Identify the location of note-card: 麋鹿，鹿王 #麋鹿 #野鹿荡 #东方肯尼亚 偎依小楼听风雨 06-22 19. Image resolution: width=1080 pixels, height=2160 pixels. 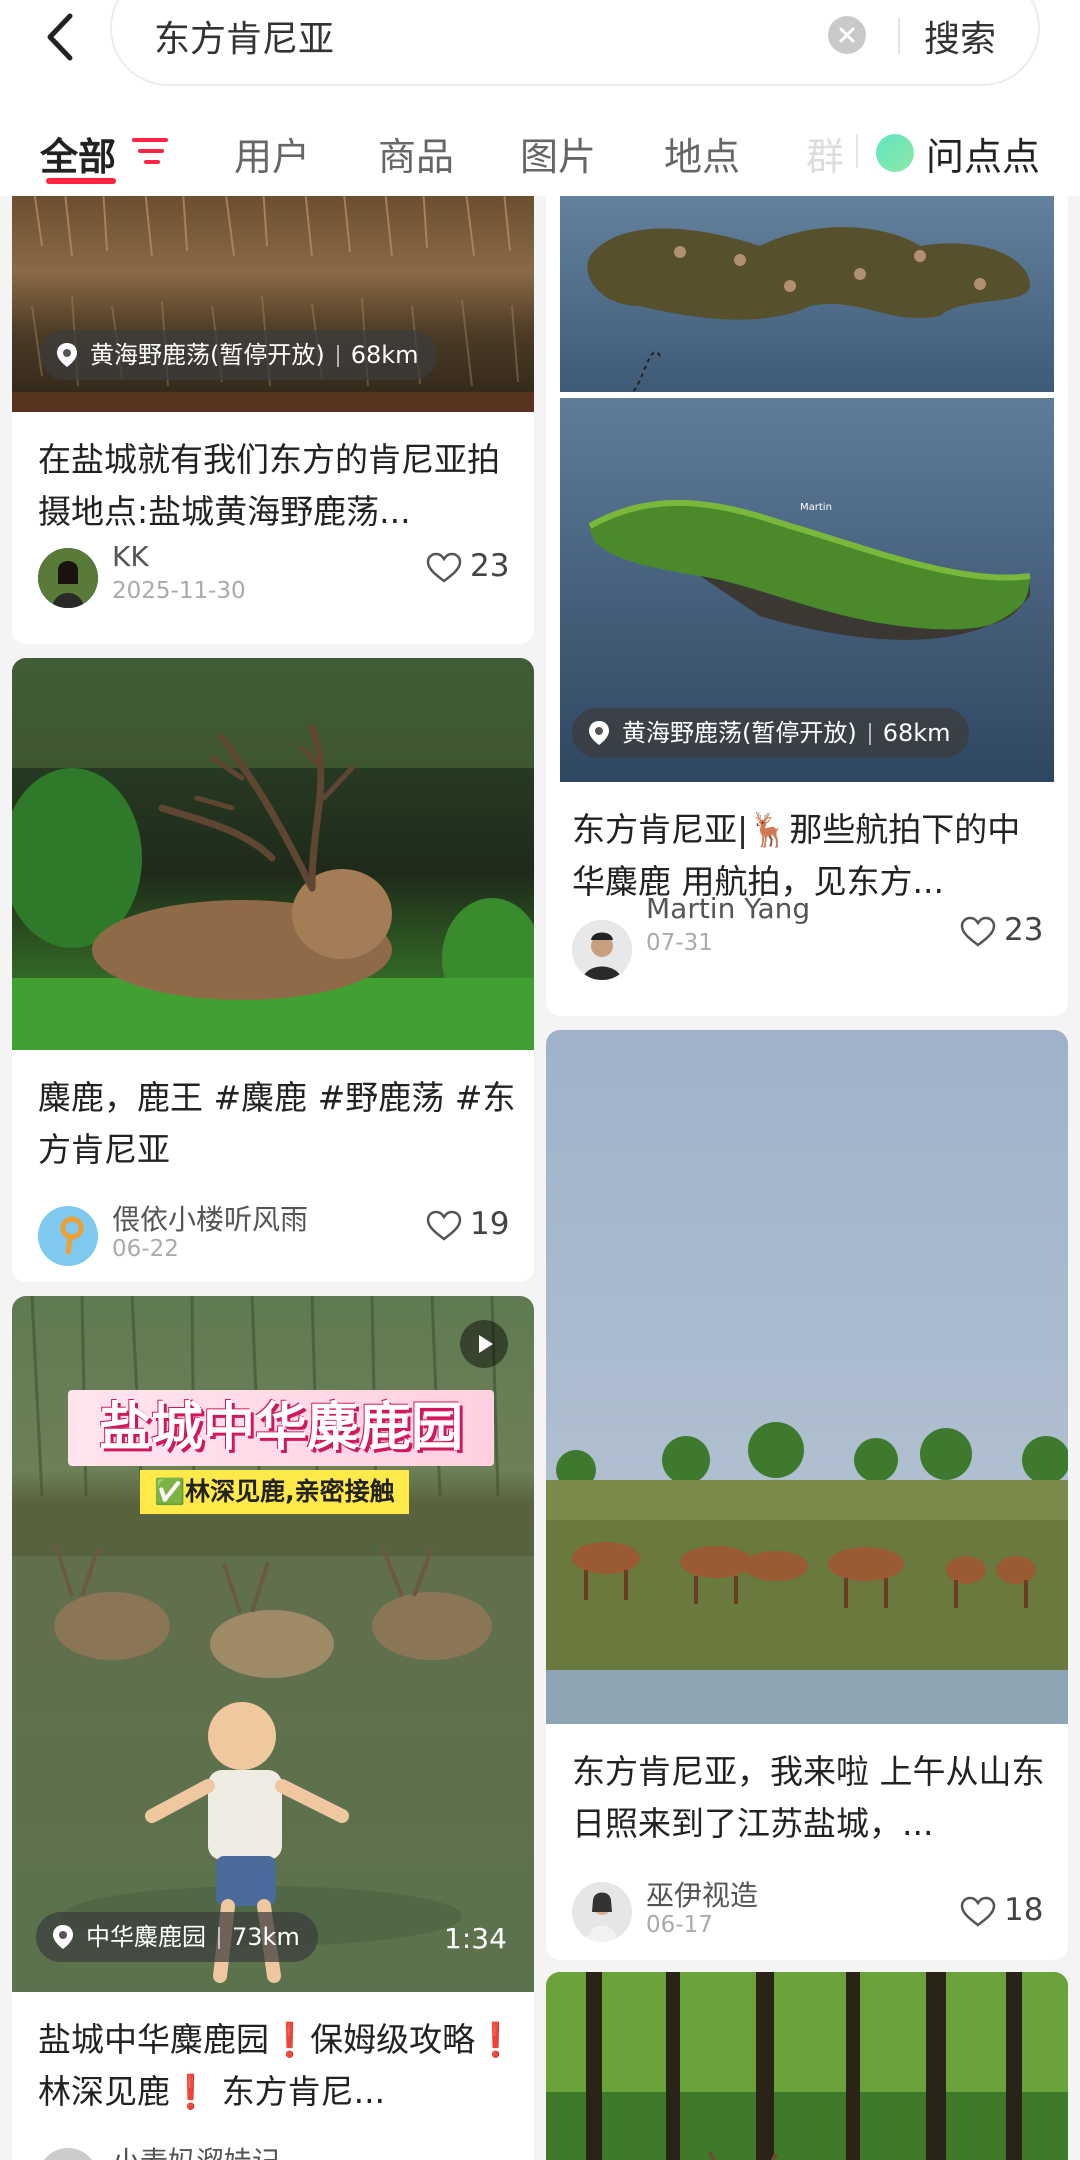
(273, 970).